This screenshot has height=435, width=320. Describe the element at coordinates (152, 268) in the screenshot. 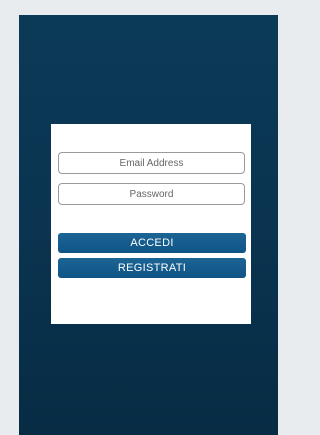

I see `register-button: REGISTRATI` at that location.